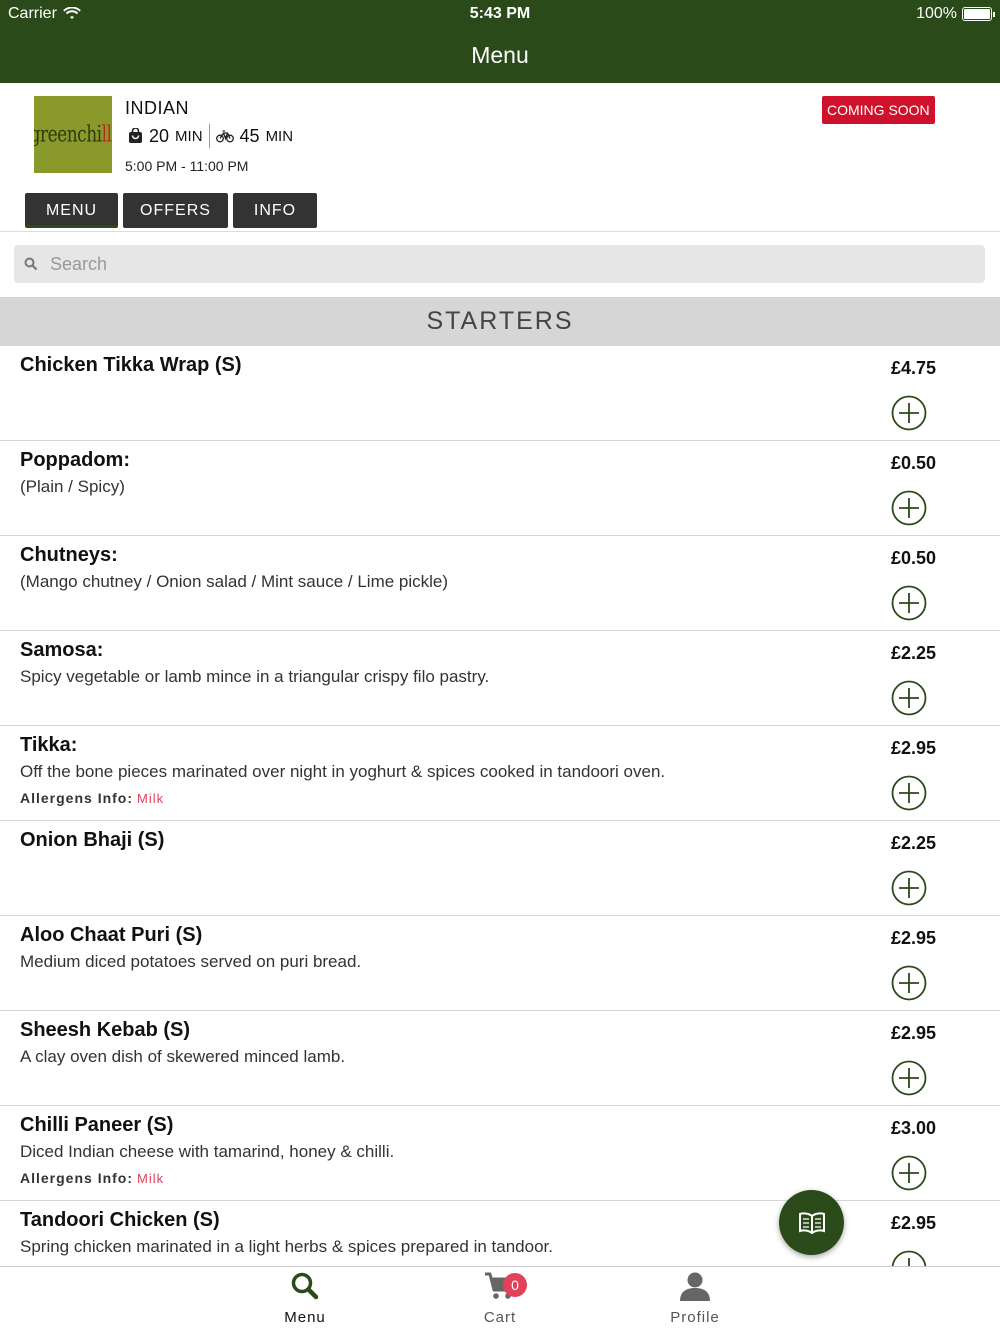  I want to click on tab-offers: OFFERS, so click(175, 210).